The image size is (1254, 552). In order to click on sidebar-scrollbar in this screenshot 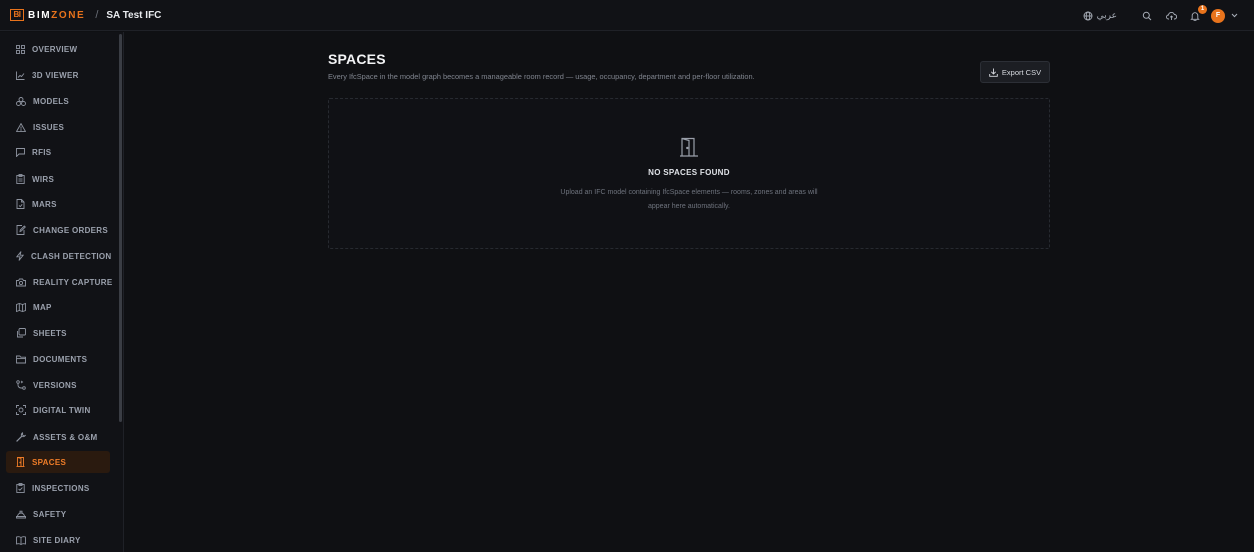, I will do `click(120, 228)`.